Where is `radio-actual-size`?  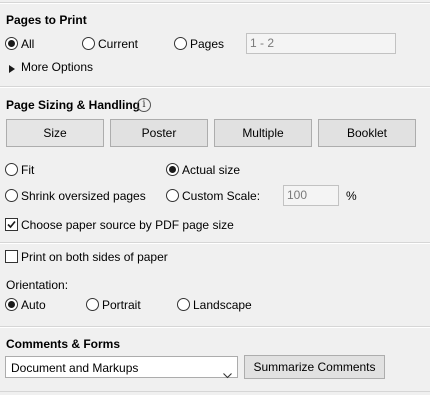 radio-actual-size is located at coordinates (172, 169).